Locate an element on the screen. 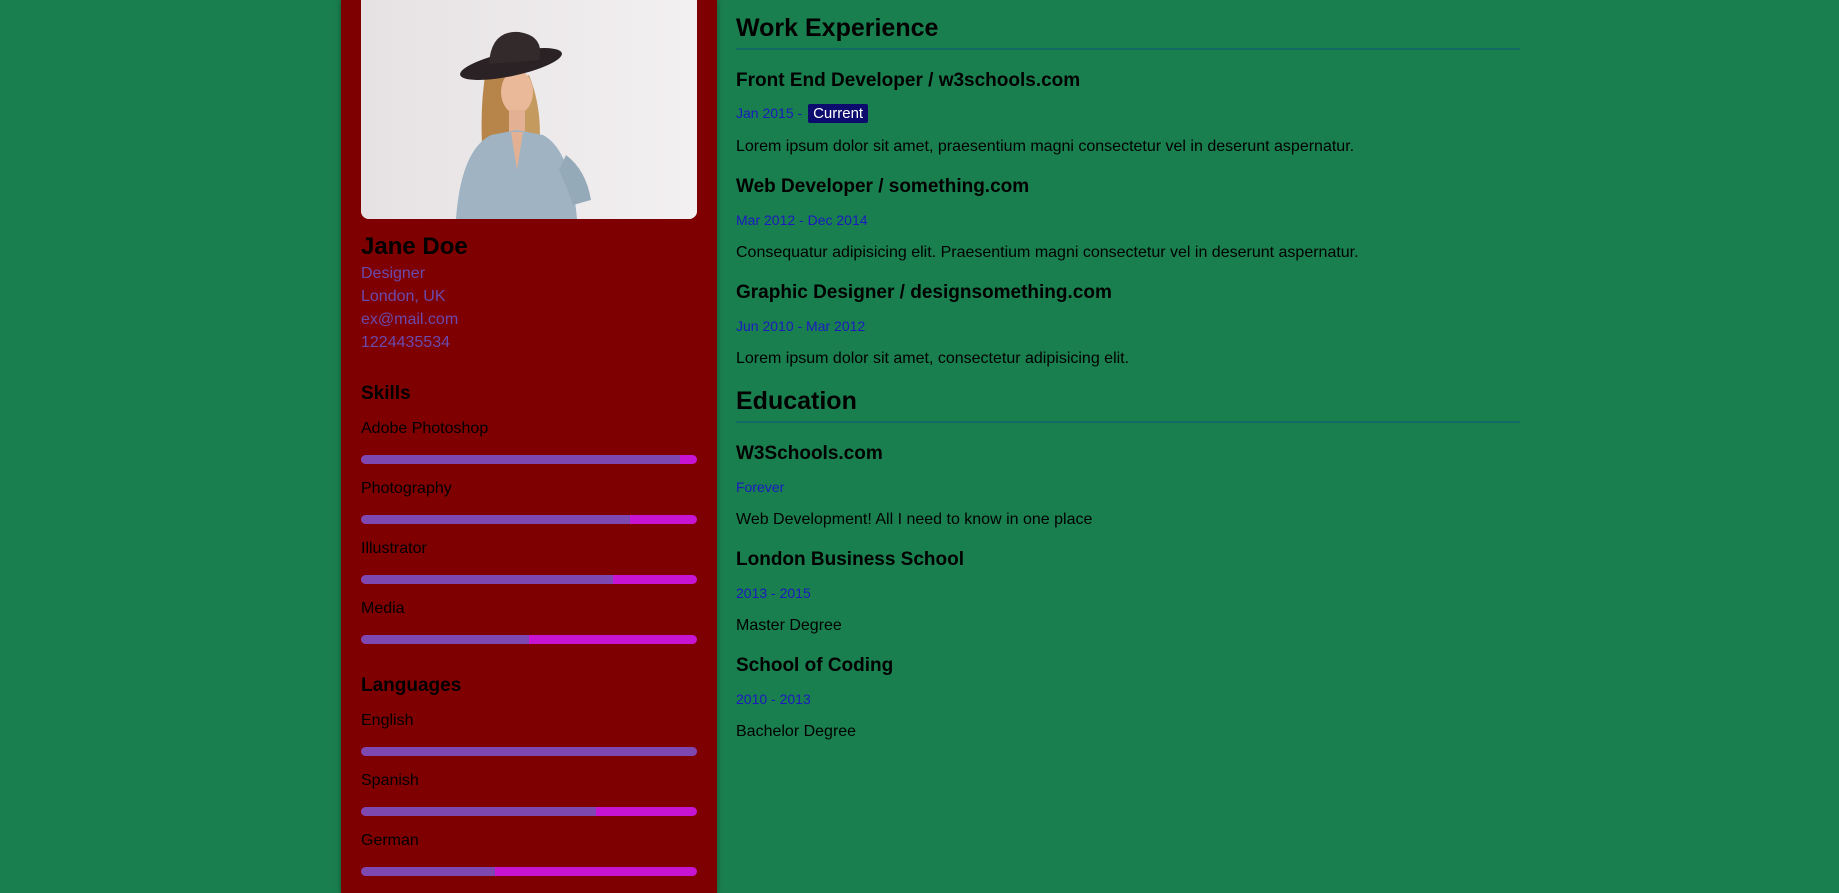  profile-location: London, UK is located at coordinates (403, 296).